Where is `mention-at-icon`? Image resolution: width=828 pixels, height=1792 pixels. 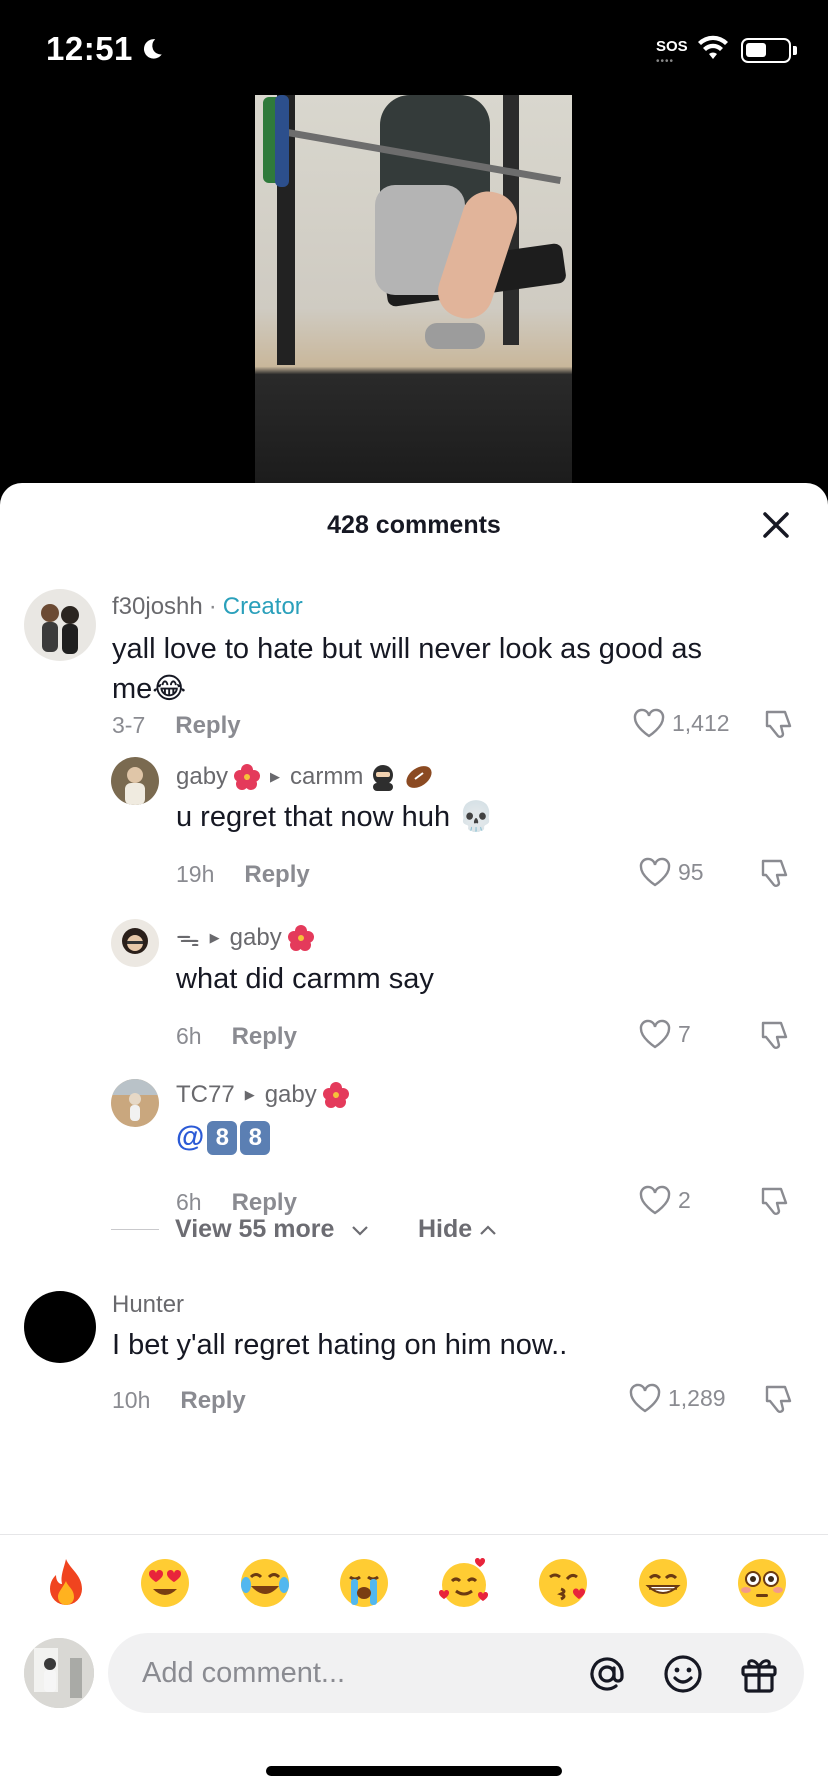 mention-at-icon is located at coordinates (607, 1674).